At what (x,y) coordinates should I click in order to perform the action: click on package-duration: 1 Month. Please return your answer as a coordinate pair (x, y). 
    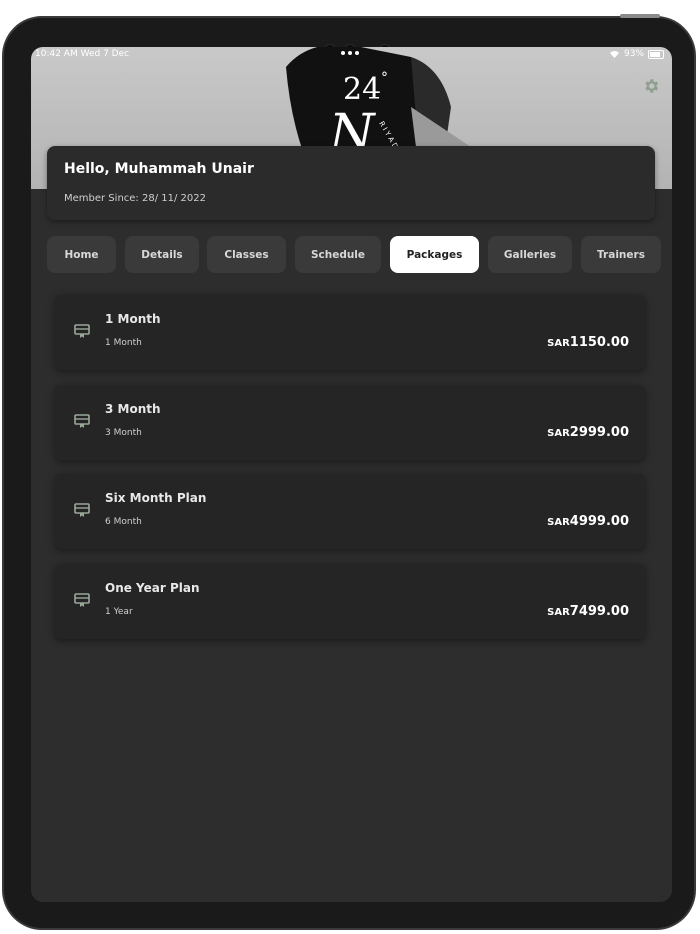
    Looking at the image, I should click on (123, 343).